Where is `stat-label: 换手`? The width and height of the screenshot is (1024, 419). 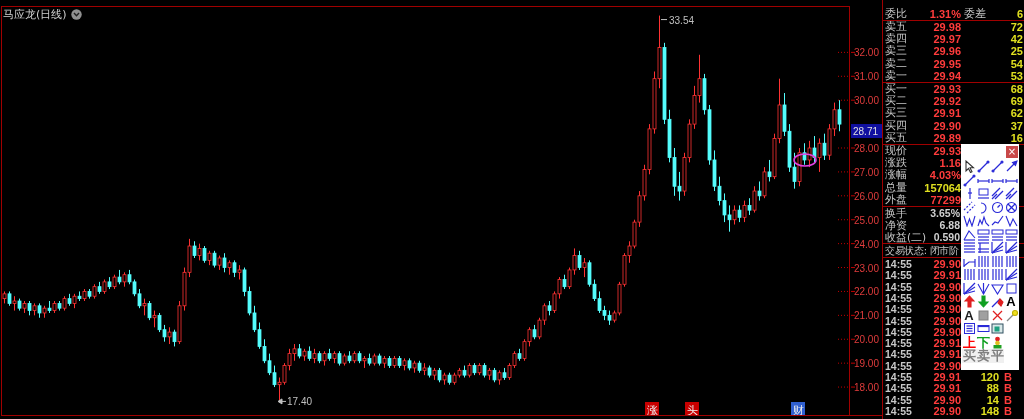
stat-label: 换手 is located at coordinates (895, 212).